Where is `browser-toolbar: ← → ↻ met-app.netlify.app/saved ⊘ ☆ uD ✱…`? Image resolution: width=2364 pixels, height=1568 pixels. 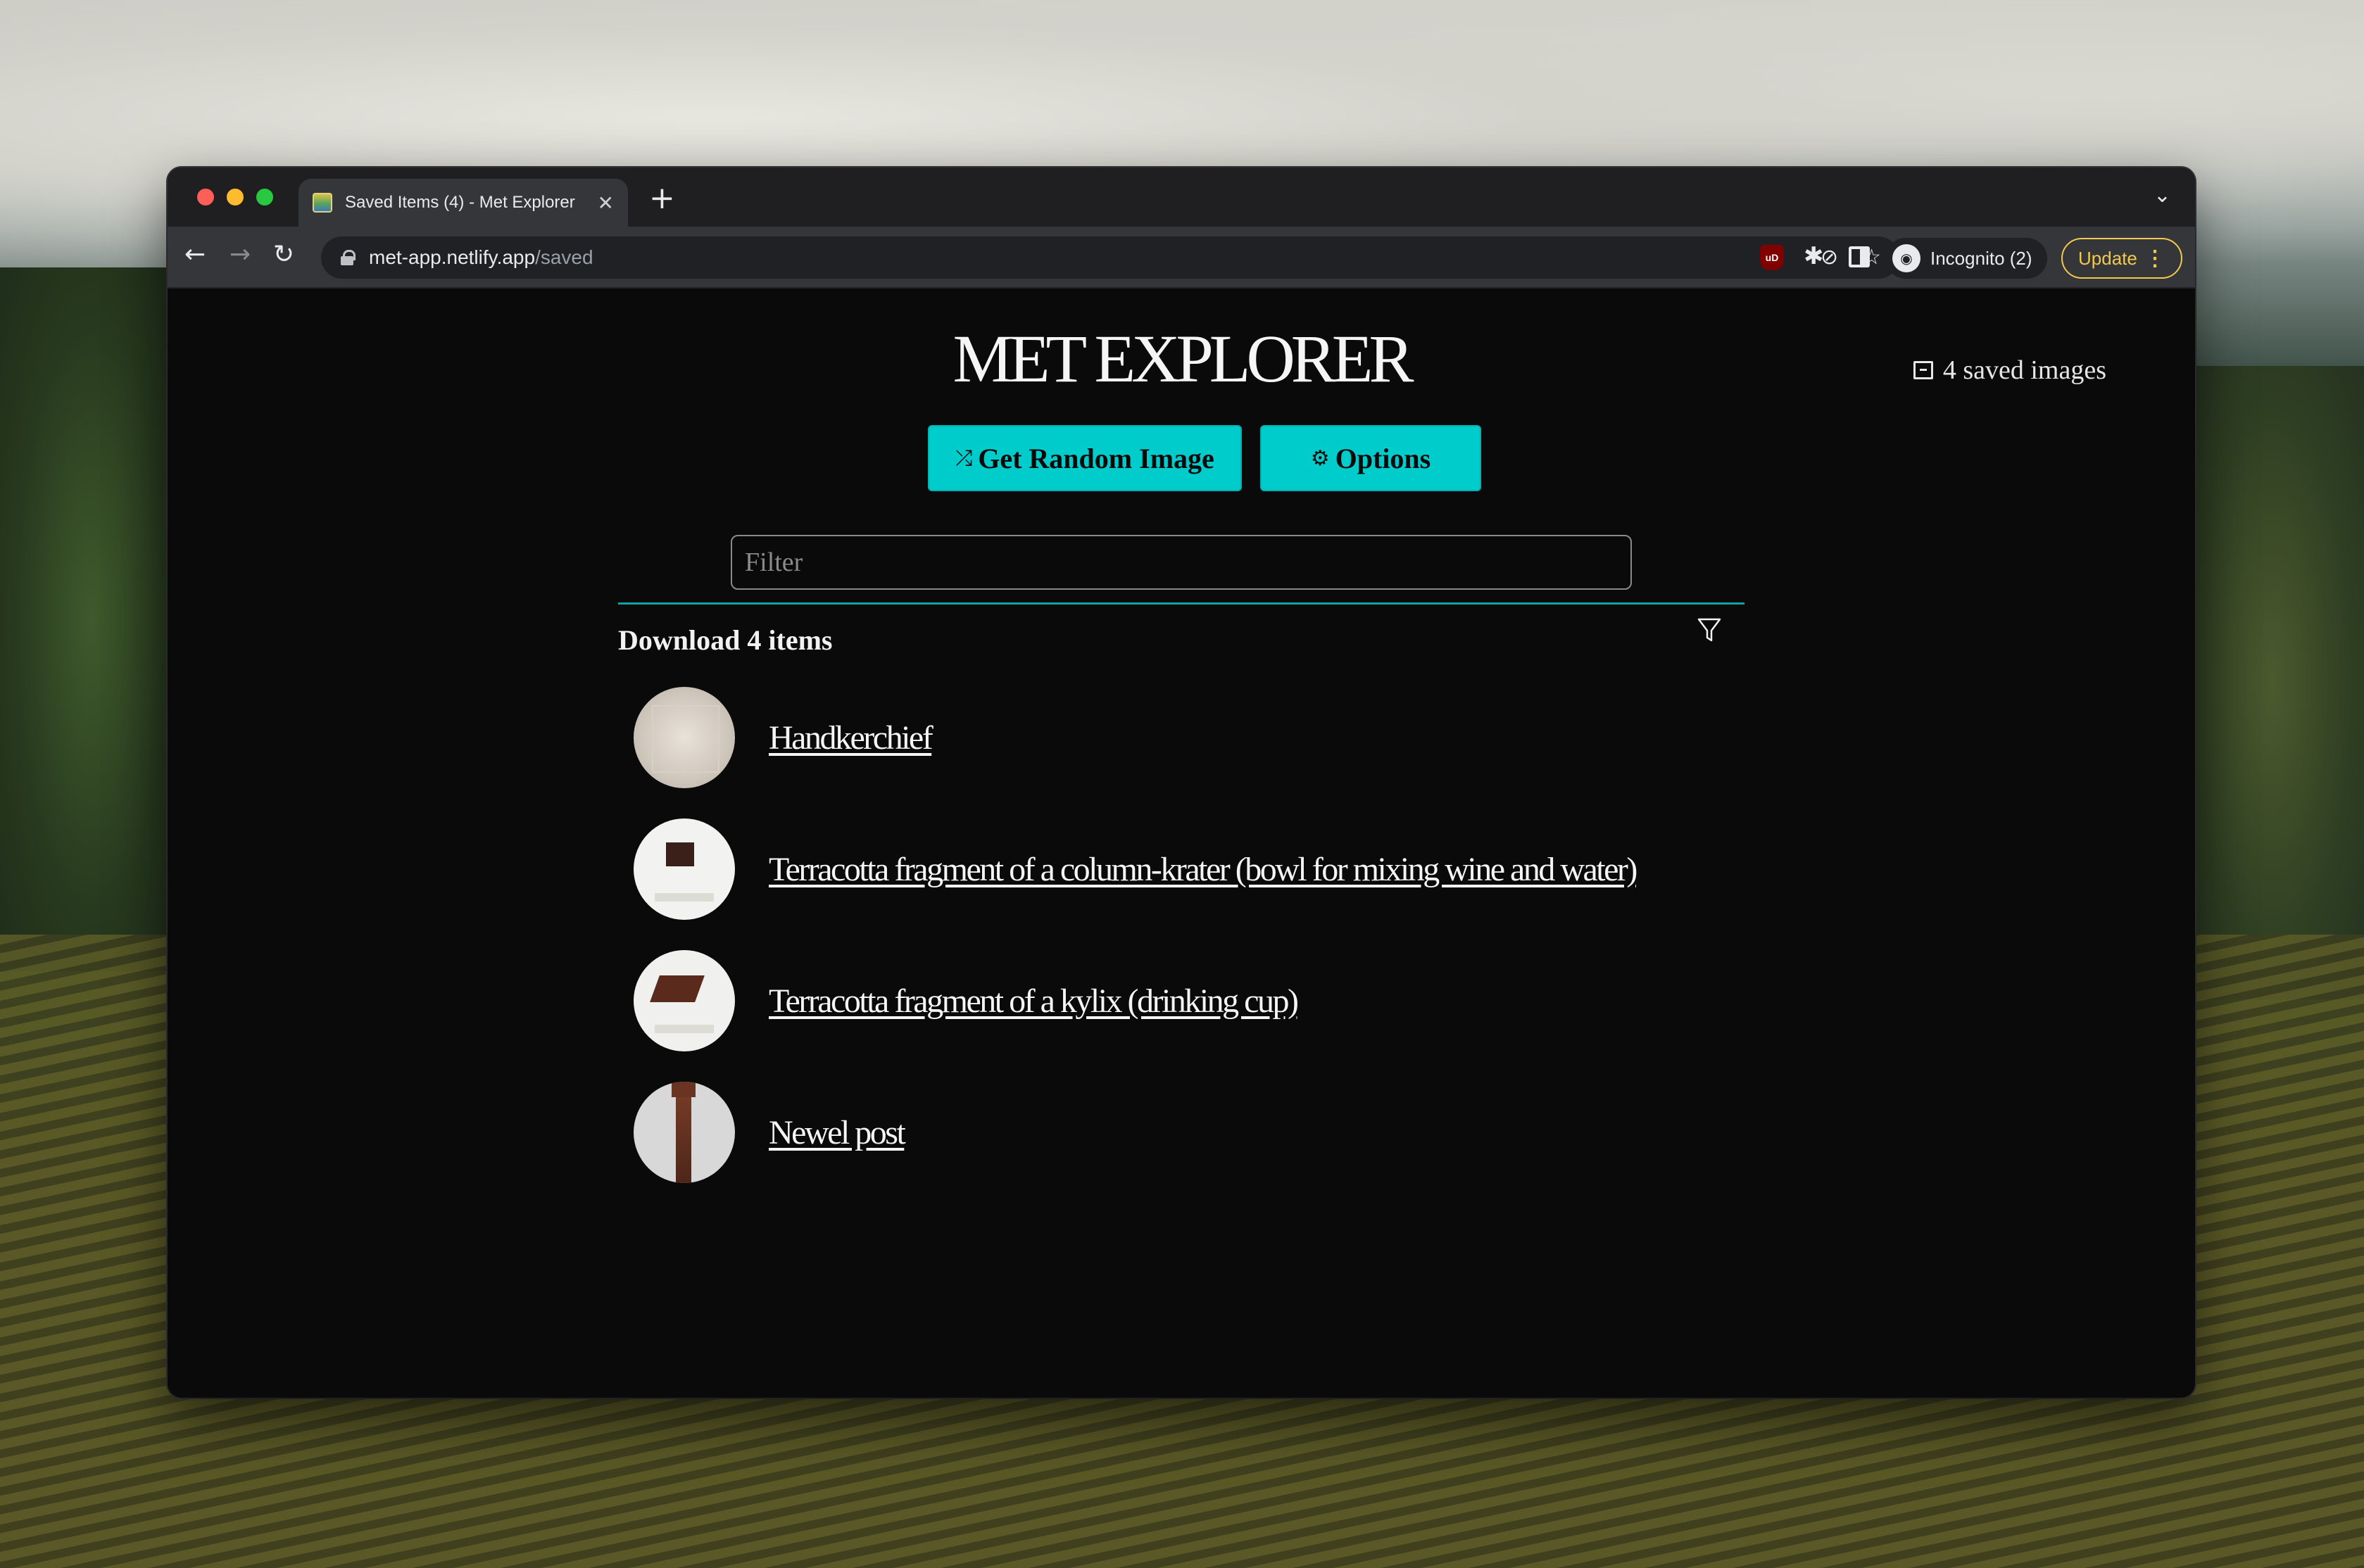
browser-toolbar: ← → ↻ met-app.netlify.app/saved ⊘ ☆ uD ✱… is located at coordinates (1181, 258).